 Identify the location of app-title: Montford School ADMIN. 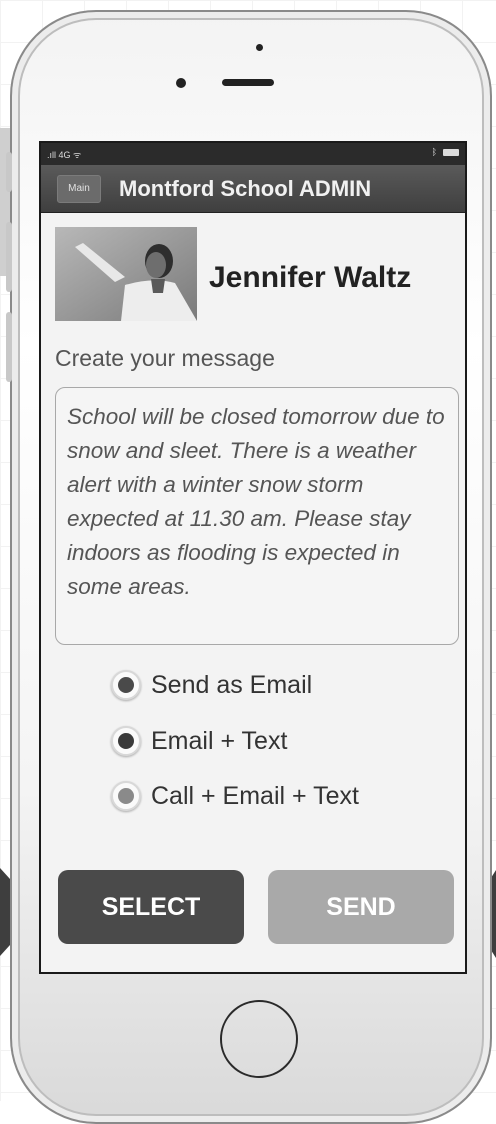
(245, 188).